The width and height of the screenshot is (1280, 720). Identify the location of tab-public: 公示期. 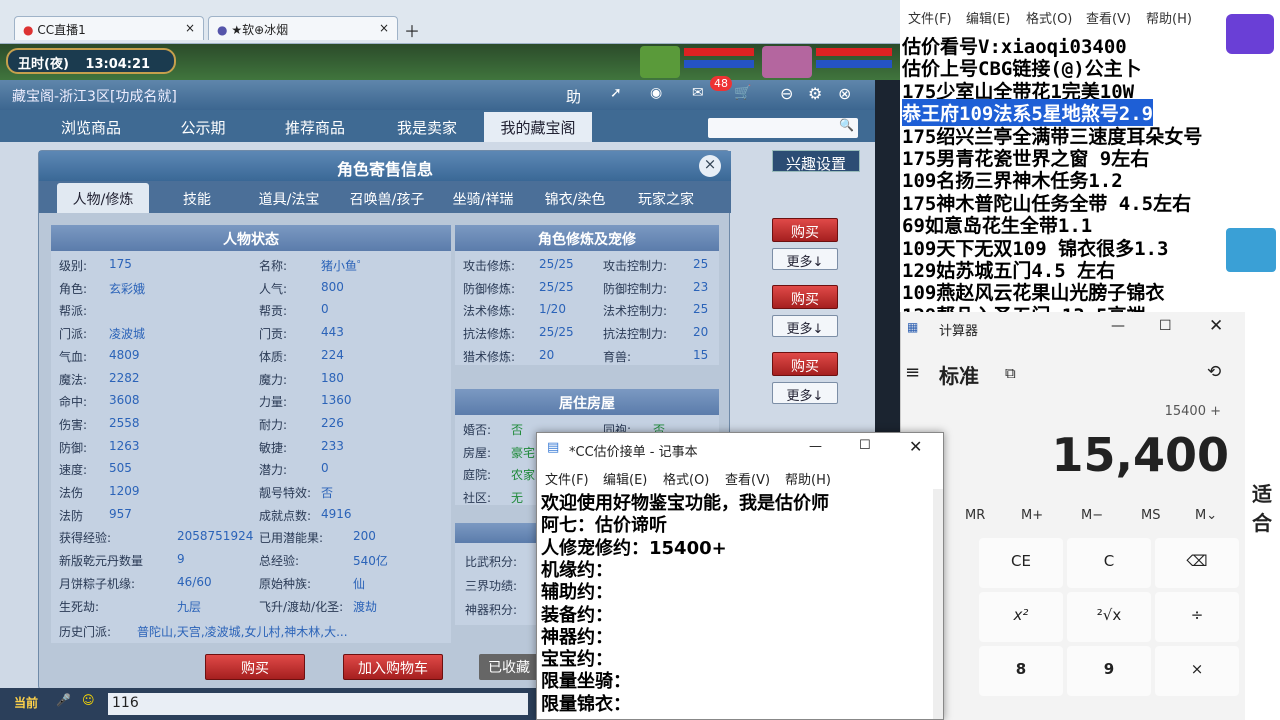
(203, 127).